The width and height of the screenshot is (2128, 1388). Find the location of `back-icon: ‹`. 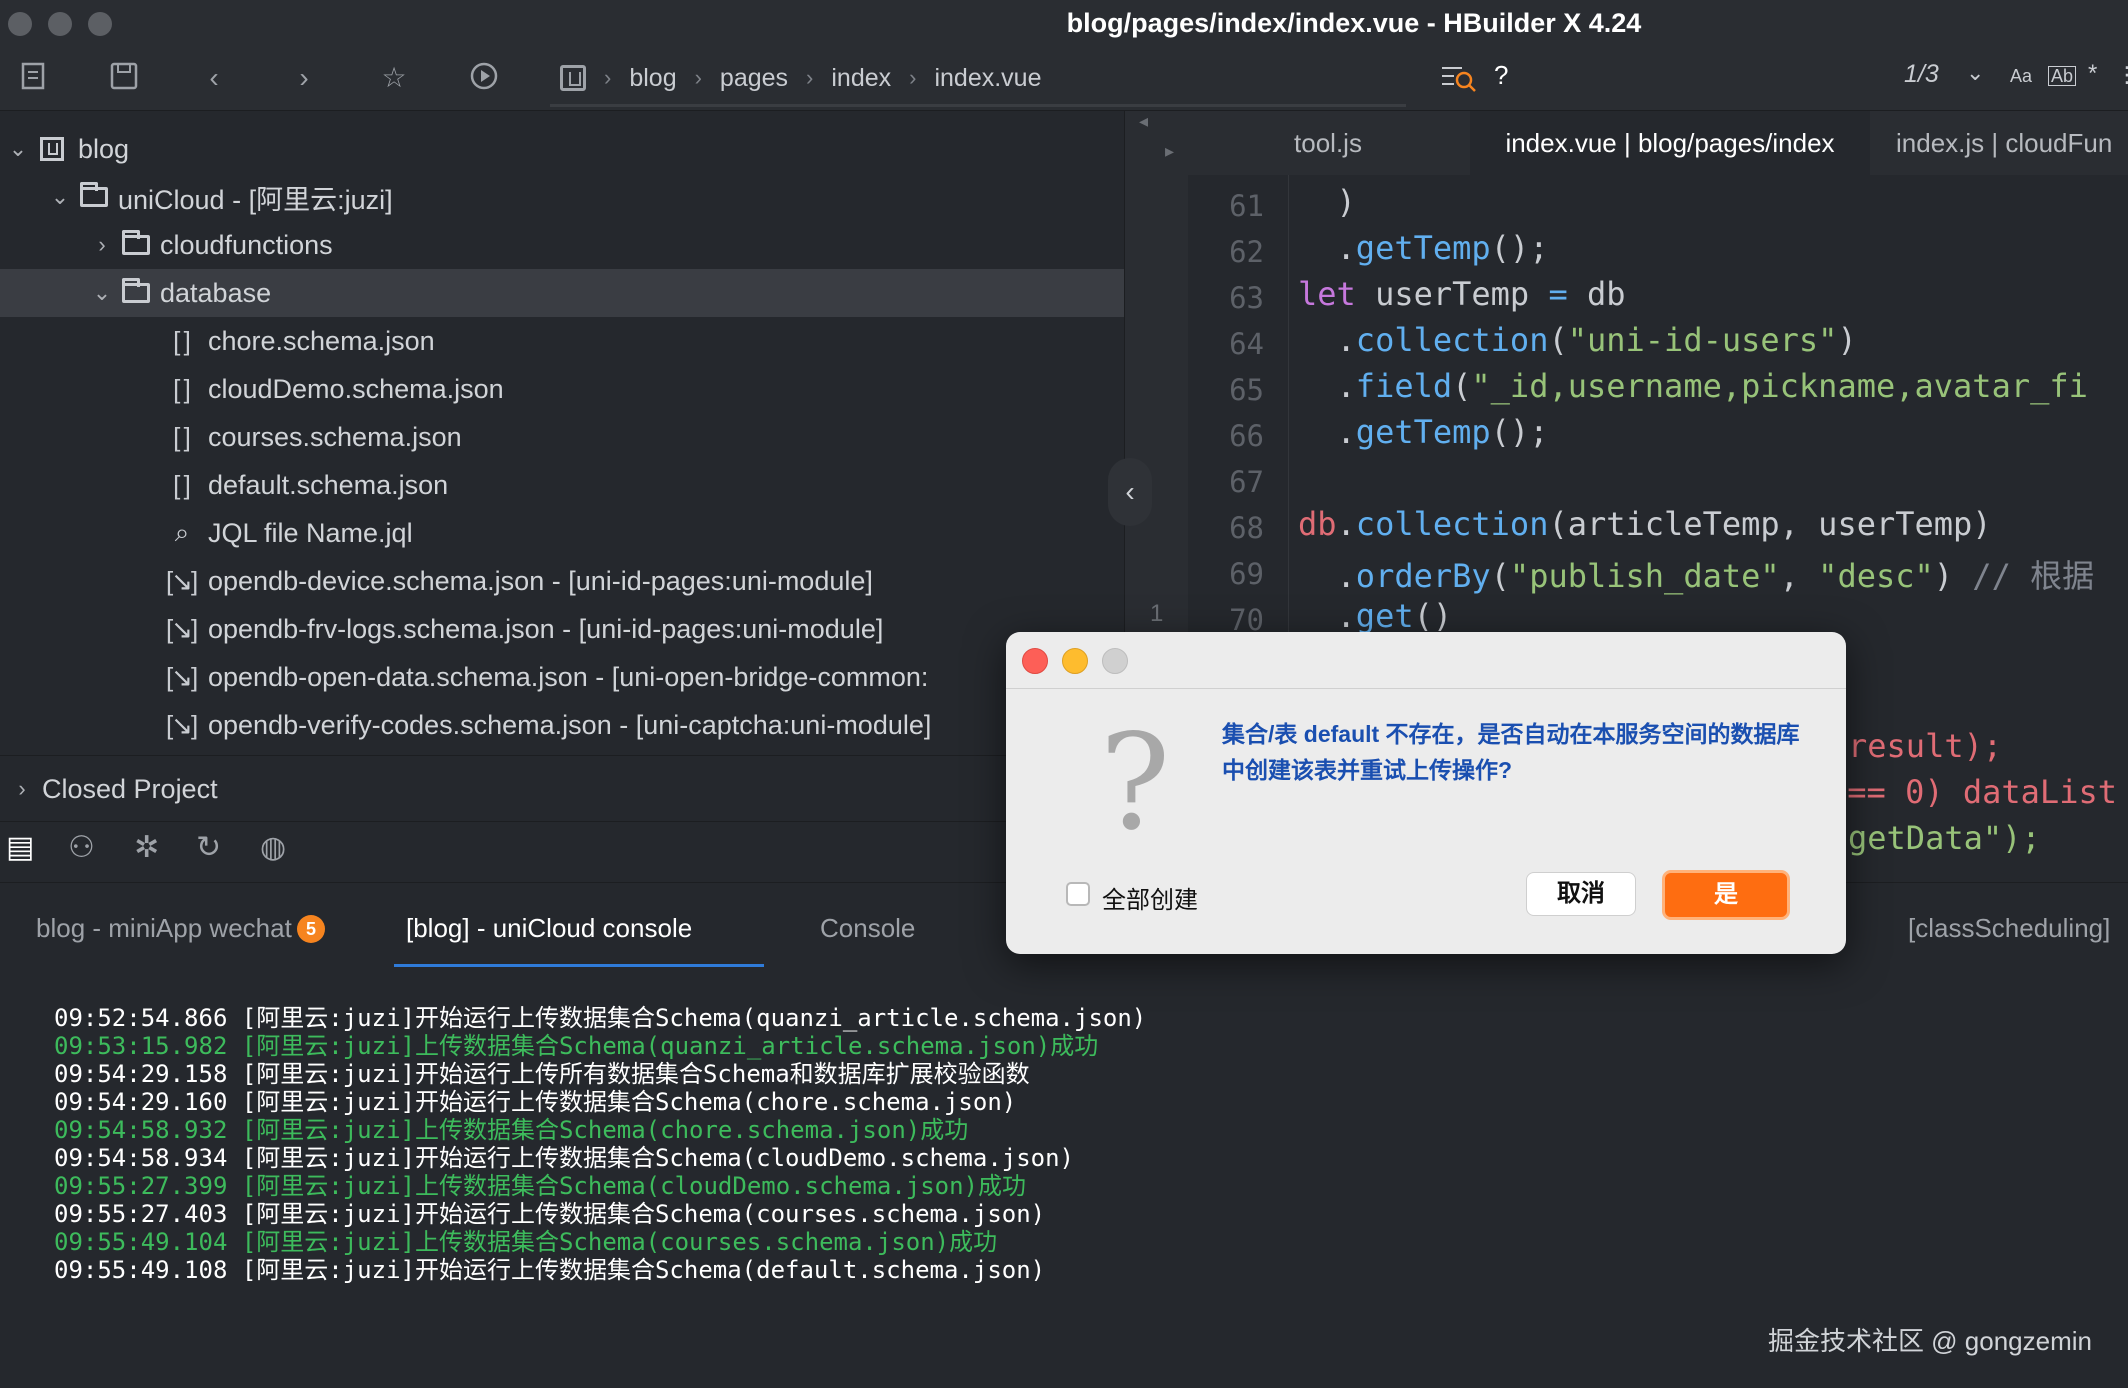

back-icon: ‹ is located at coordinates (214, 78).